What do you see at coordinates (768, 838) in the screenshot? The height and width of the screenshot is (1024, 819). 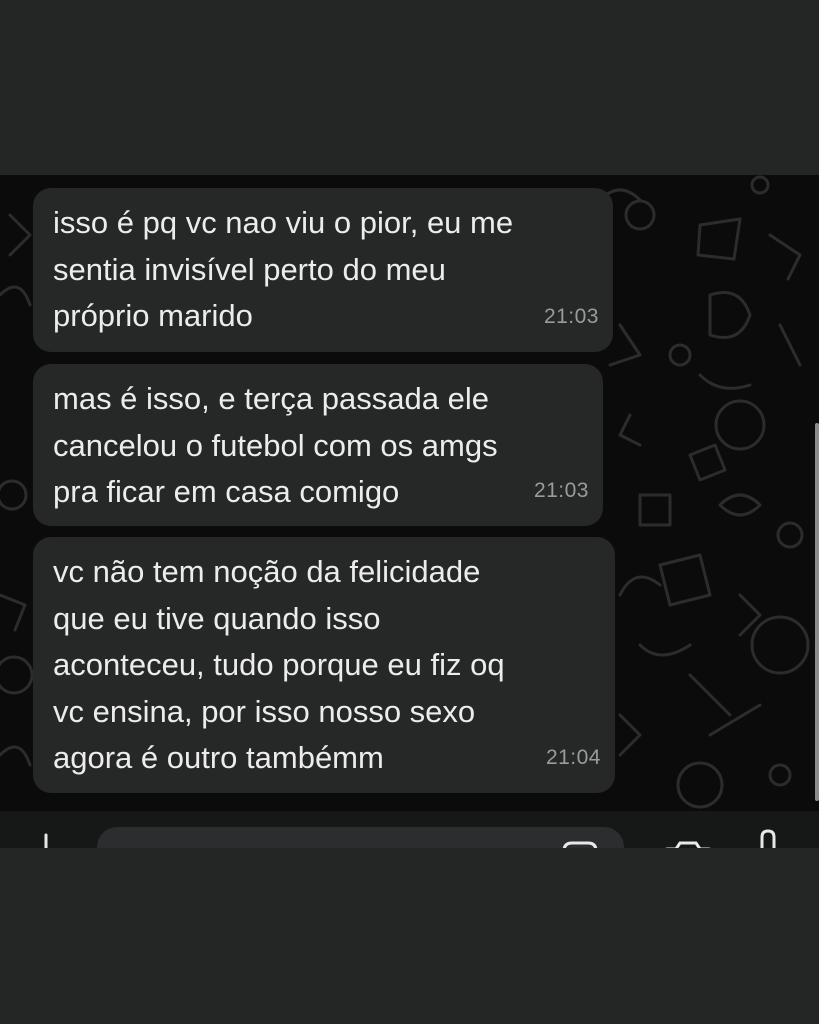 I see `microphone-icon` at bounding box center [768, 838].